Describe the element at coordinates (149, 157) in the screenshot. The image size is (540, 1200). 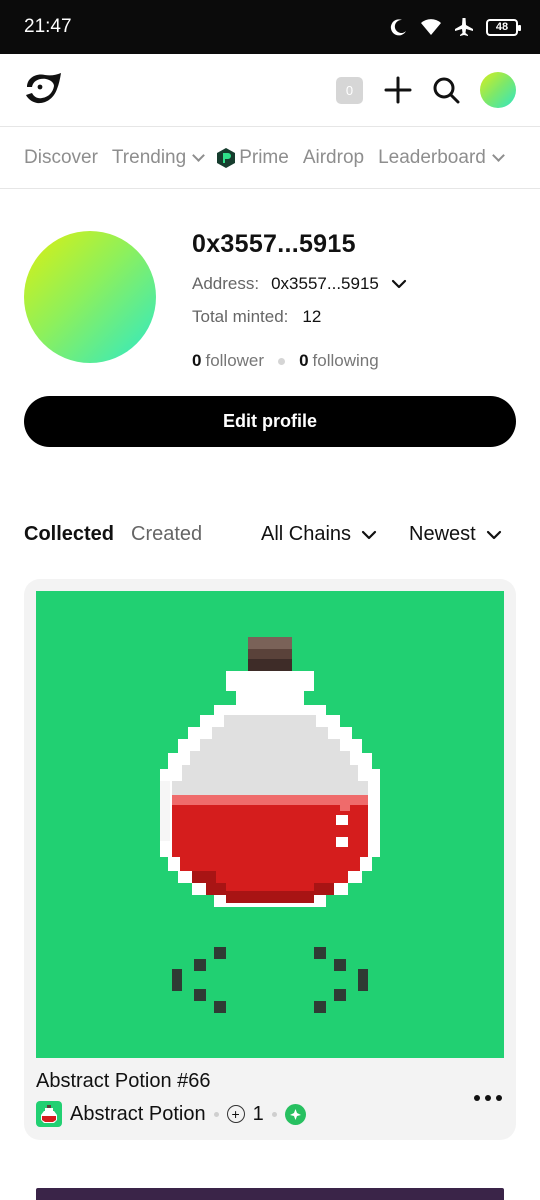
I see `nav-label: Trending` at that location.